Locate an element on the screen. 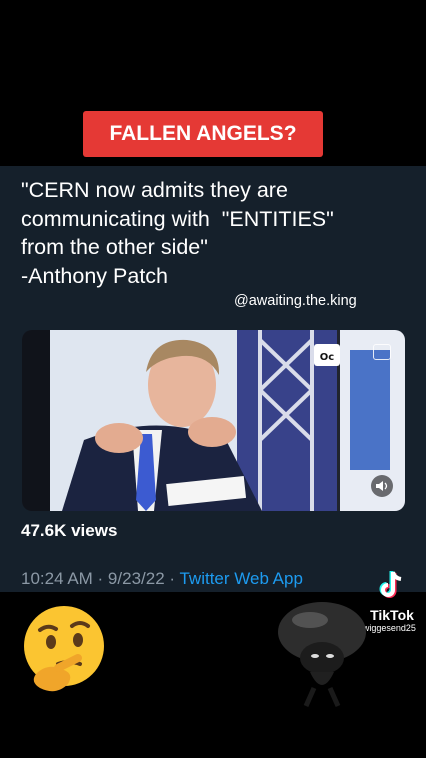  thinking-face-emoji is located at coordinates (64, 649).